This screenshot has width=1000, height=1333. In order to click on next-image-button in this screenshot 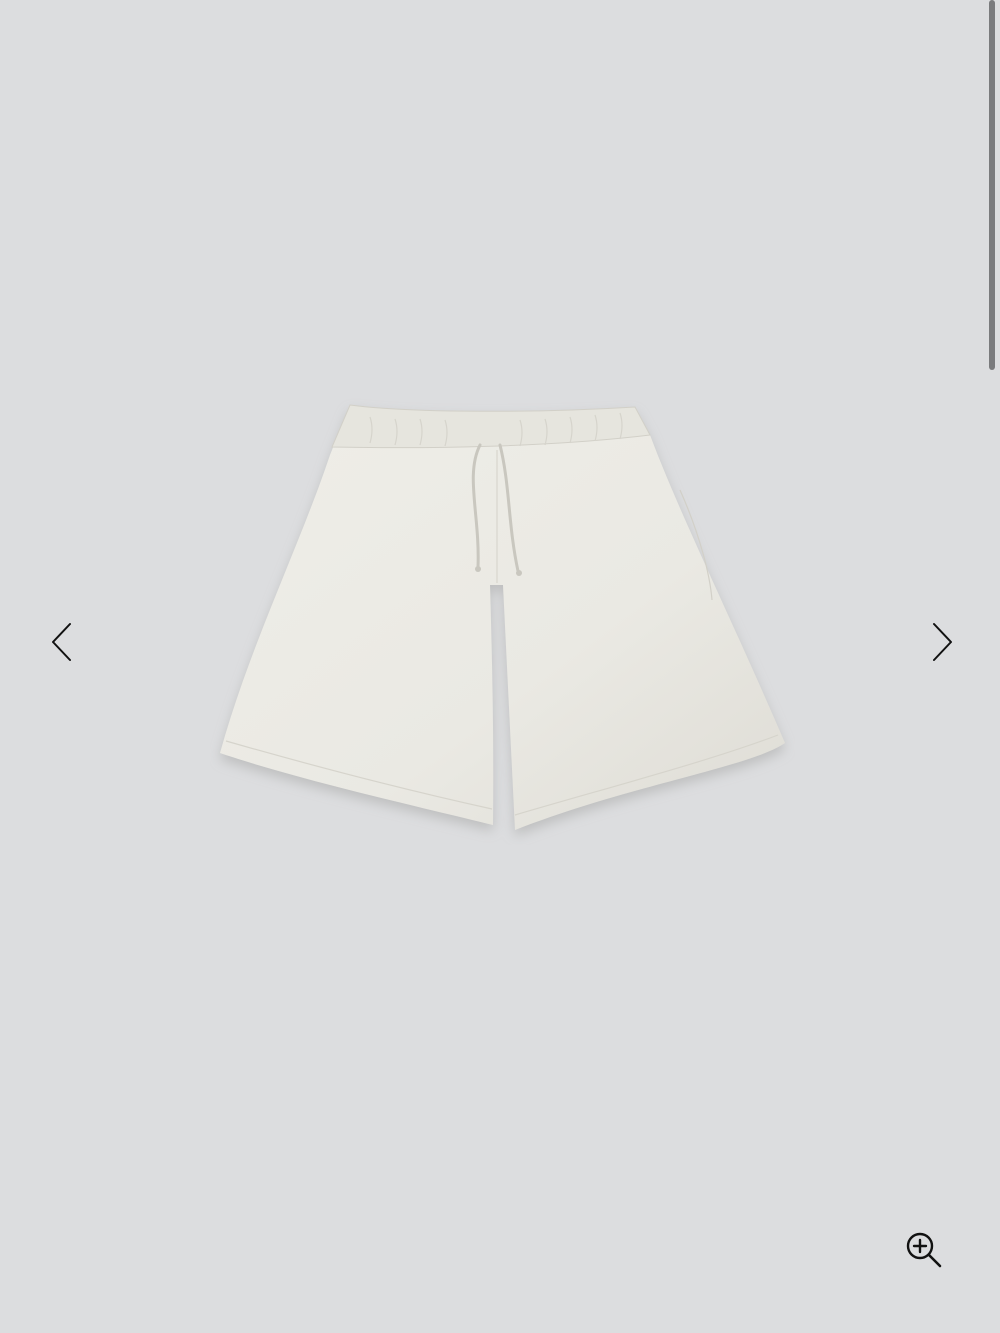, I will do `click(942, 642)`.